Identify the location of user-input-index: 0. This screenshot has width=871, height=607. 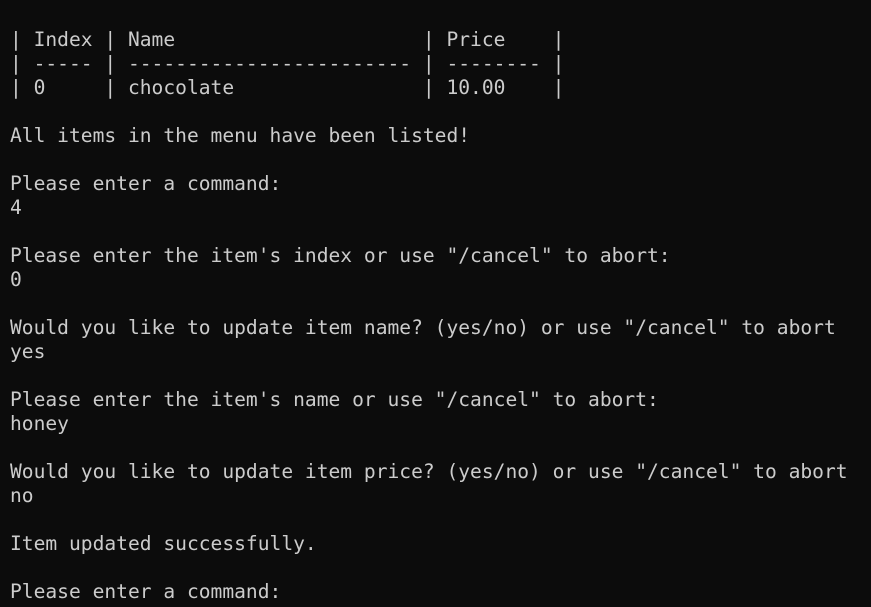
(16, 279).